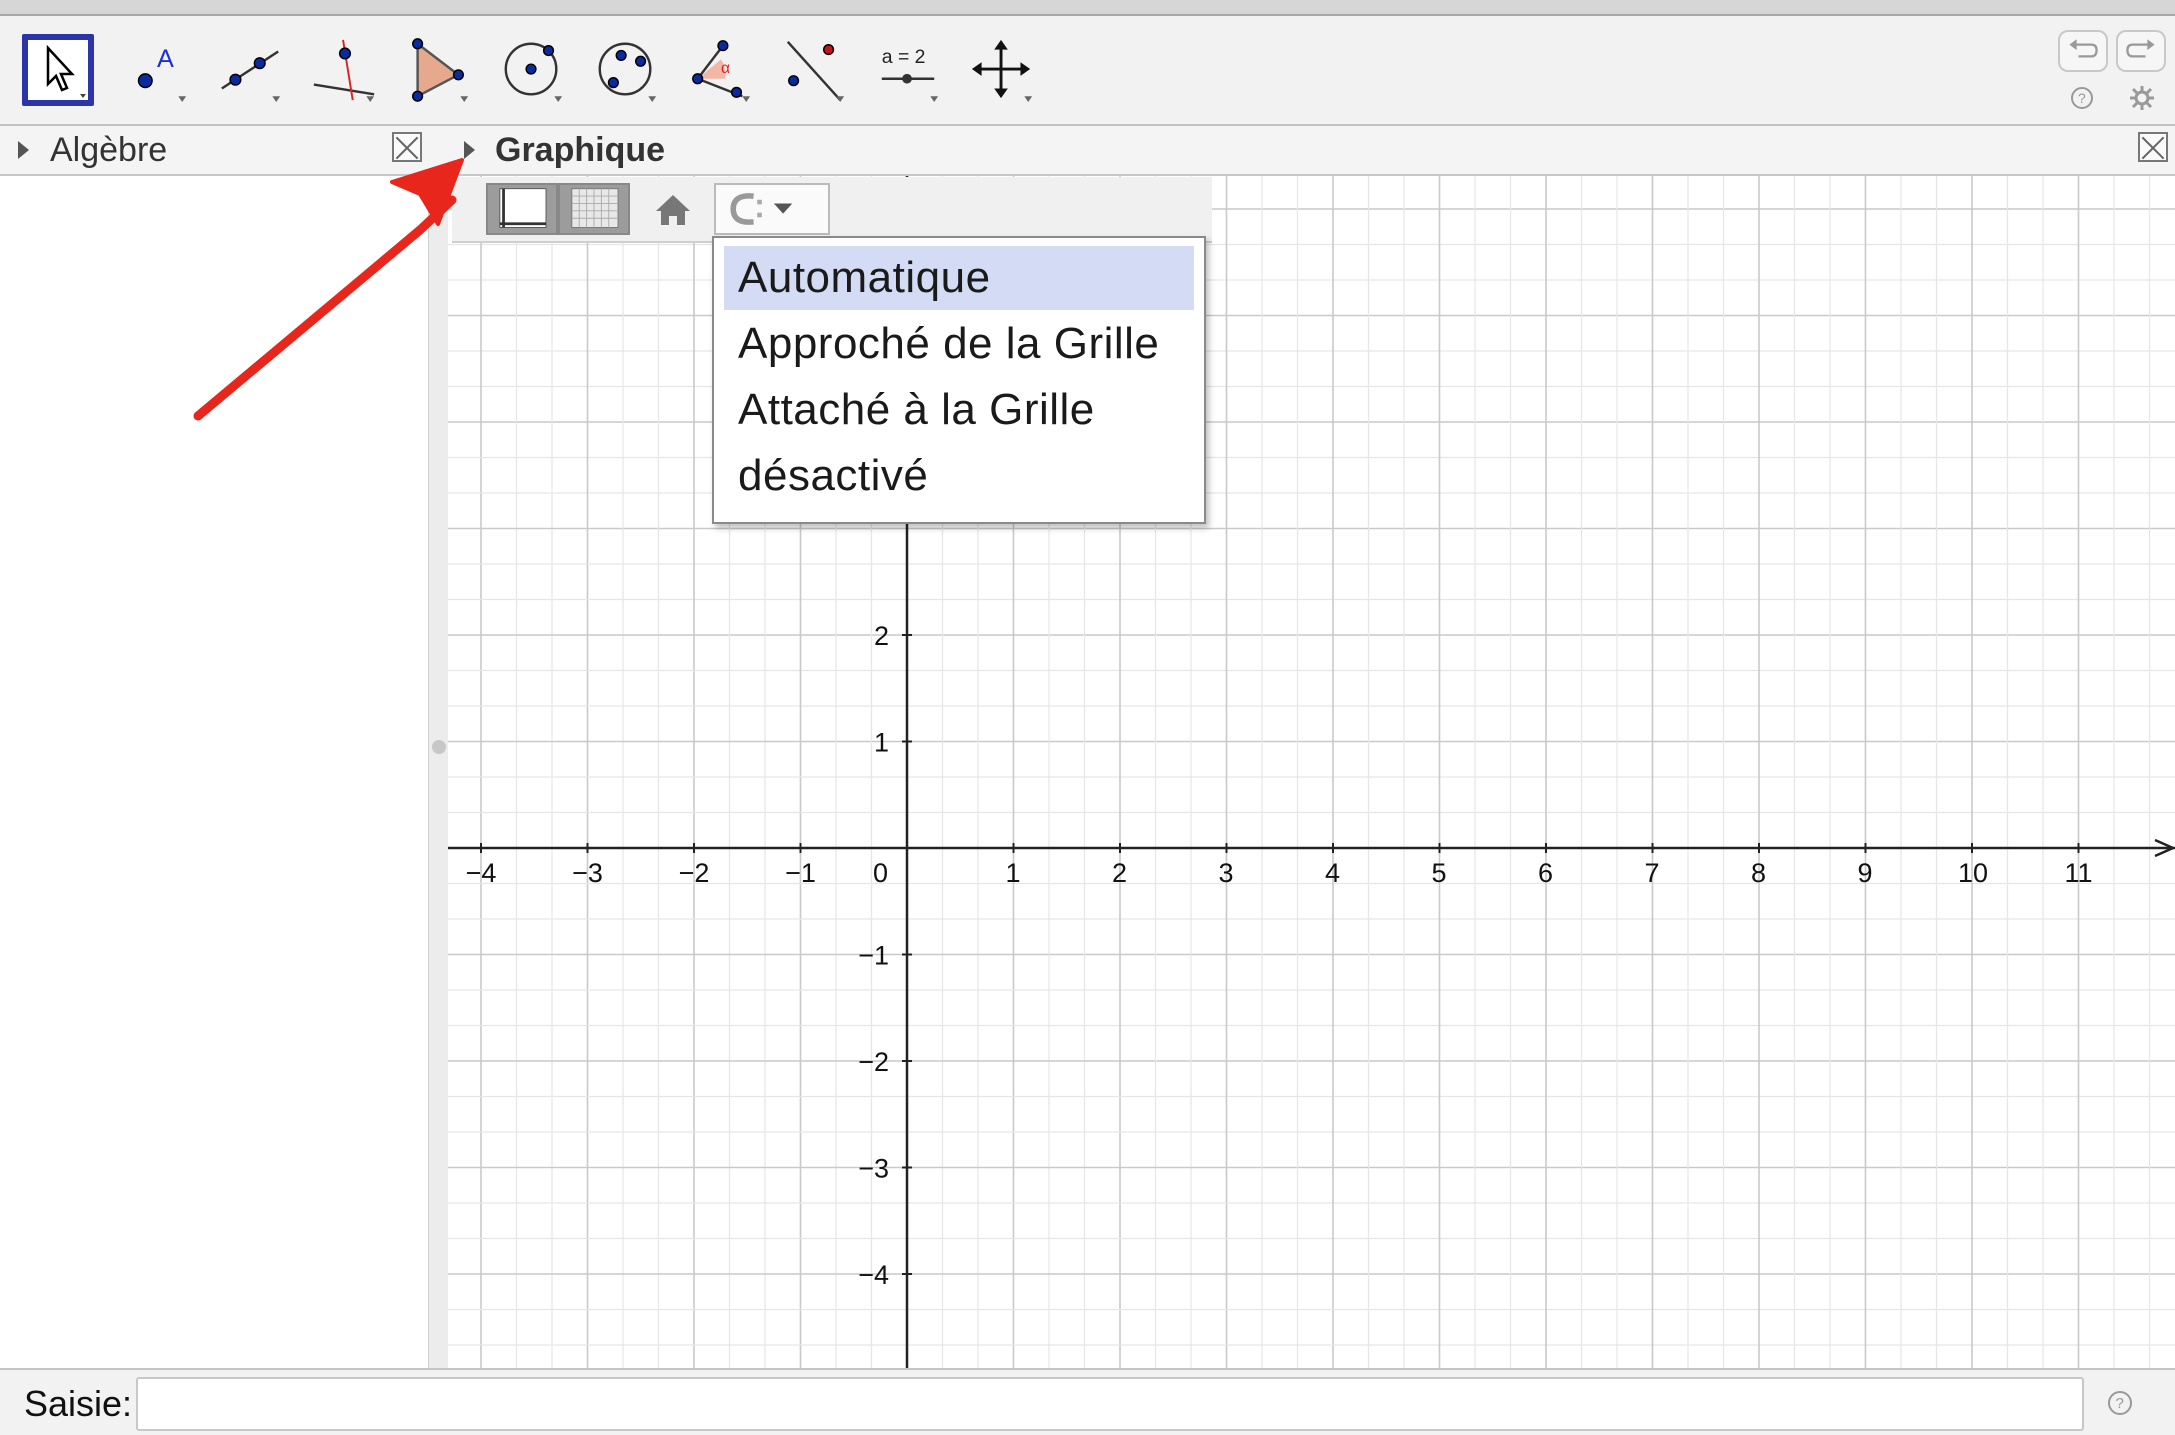 This screenshot has width=2175, height=1435. I want to click on slider-tool-button: a = 2, so click(908, 70).